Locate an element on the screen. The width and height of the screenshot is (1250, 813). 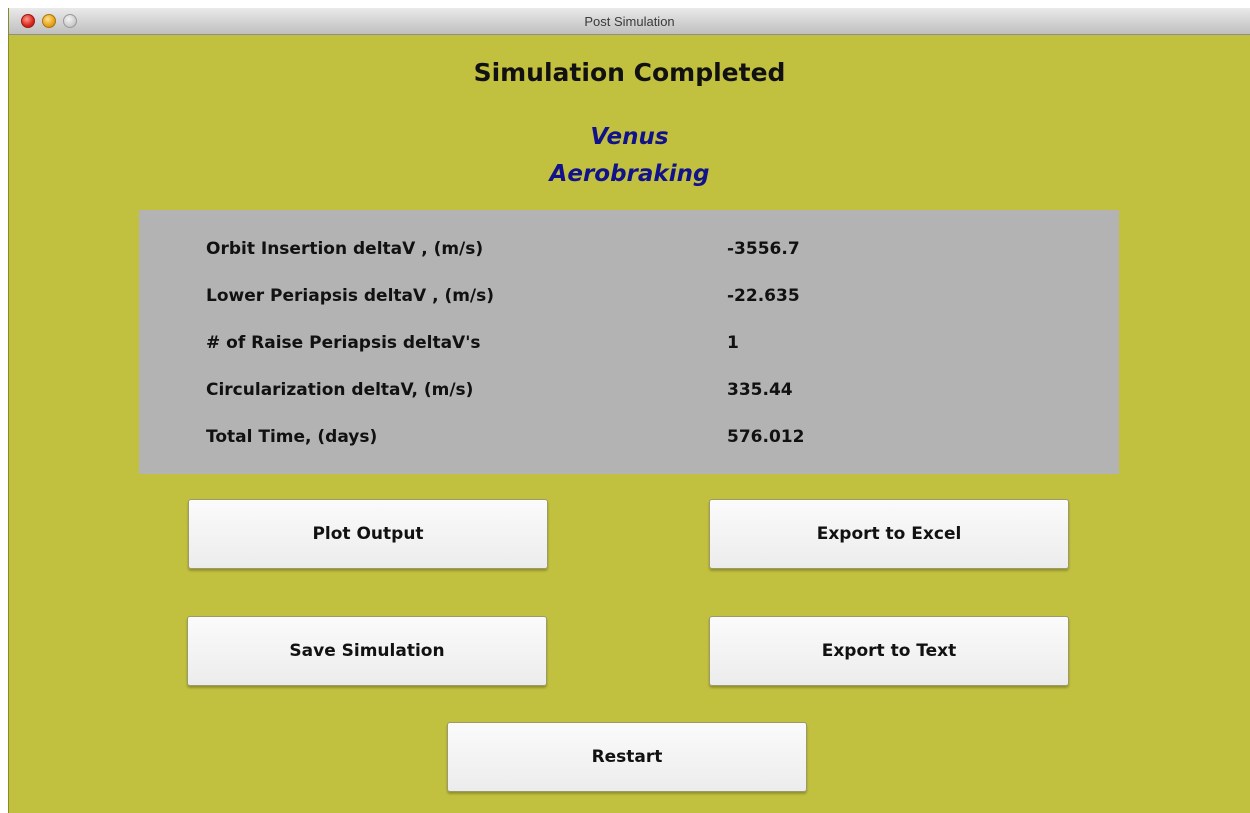
result-row-raise-periapsis-count: # of Raise Periapsis deltaV's 1 is located at coordinates (629, 348).